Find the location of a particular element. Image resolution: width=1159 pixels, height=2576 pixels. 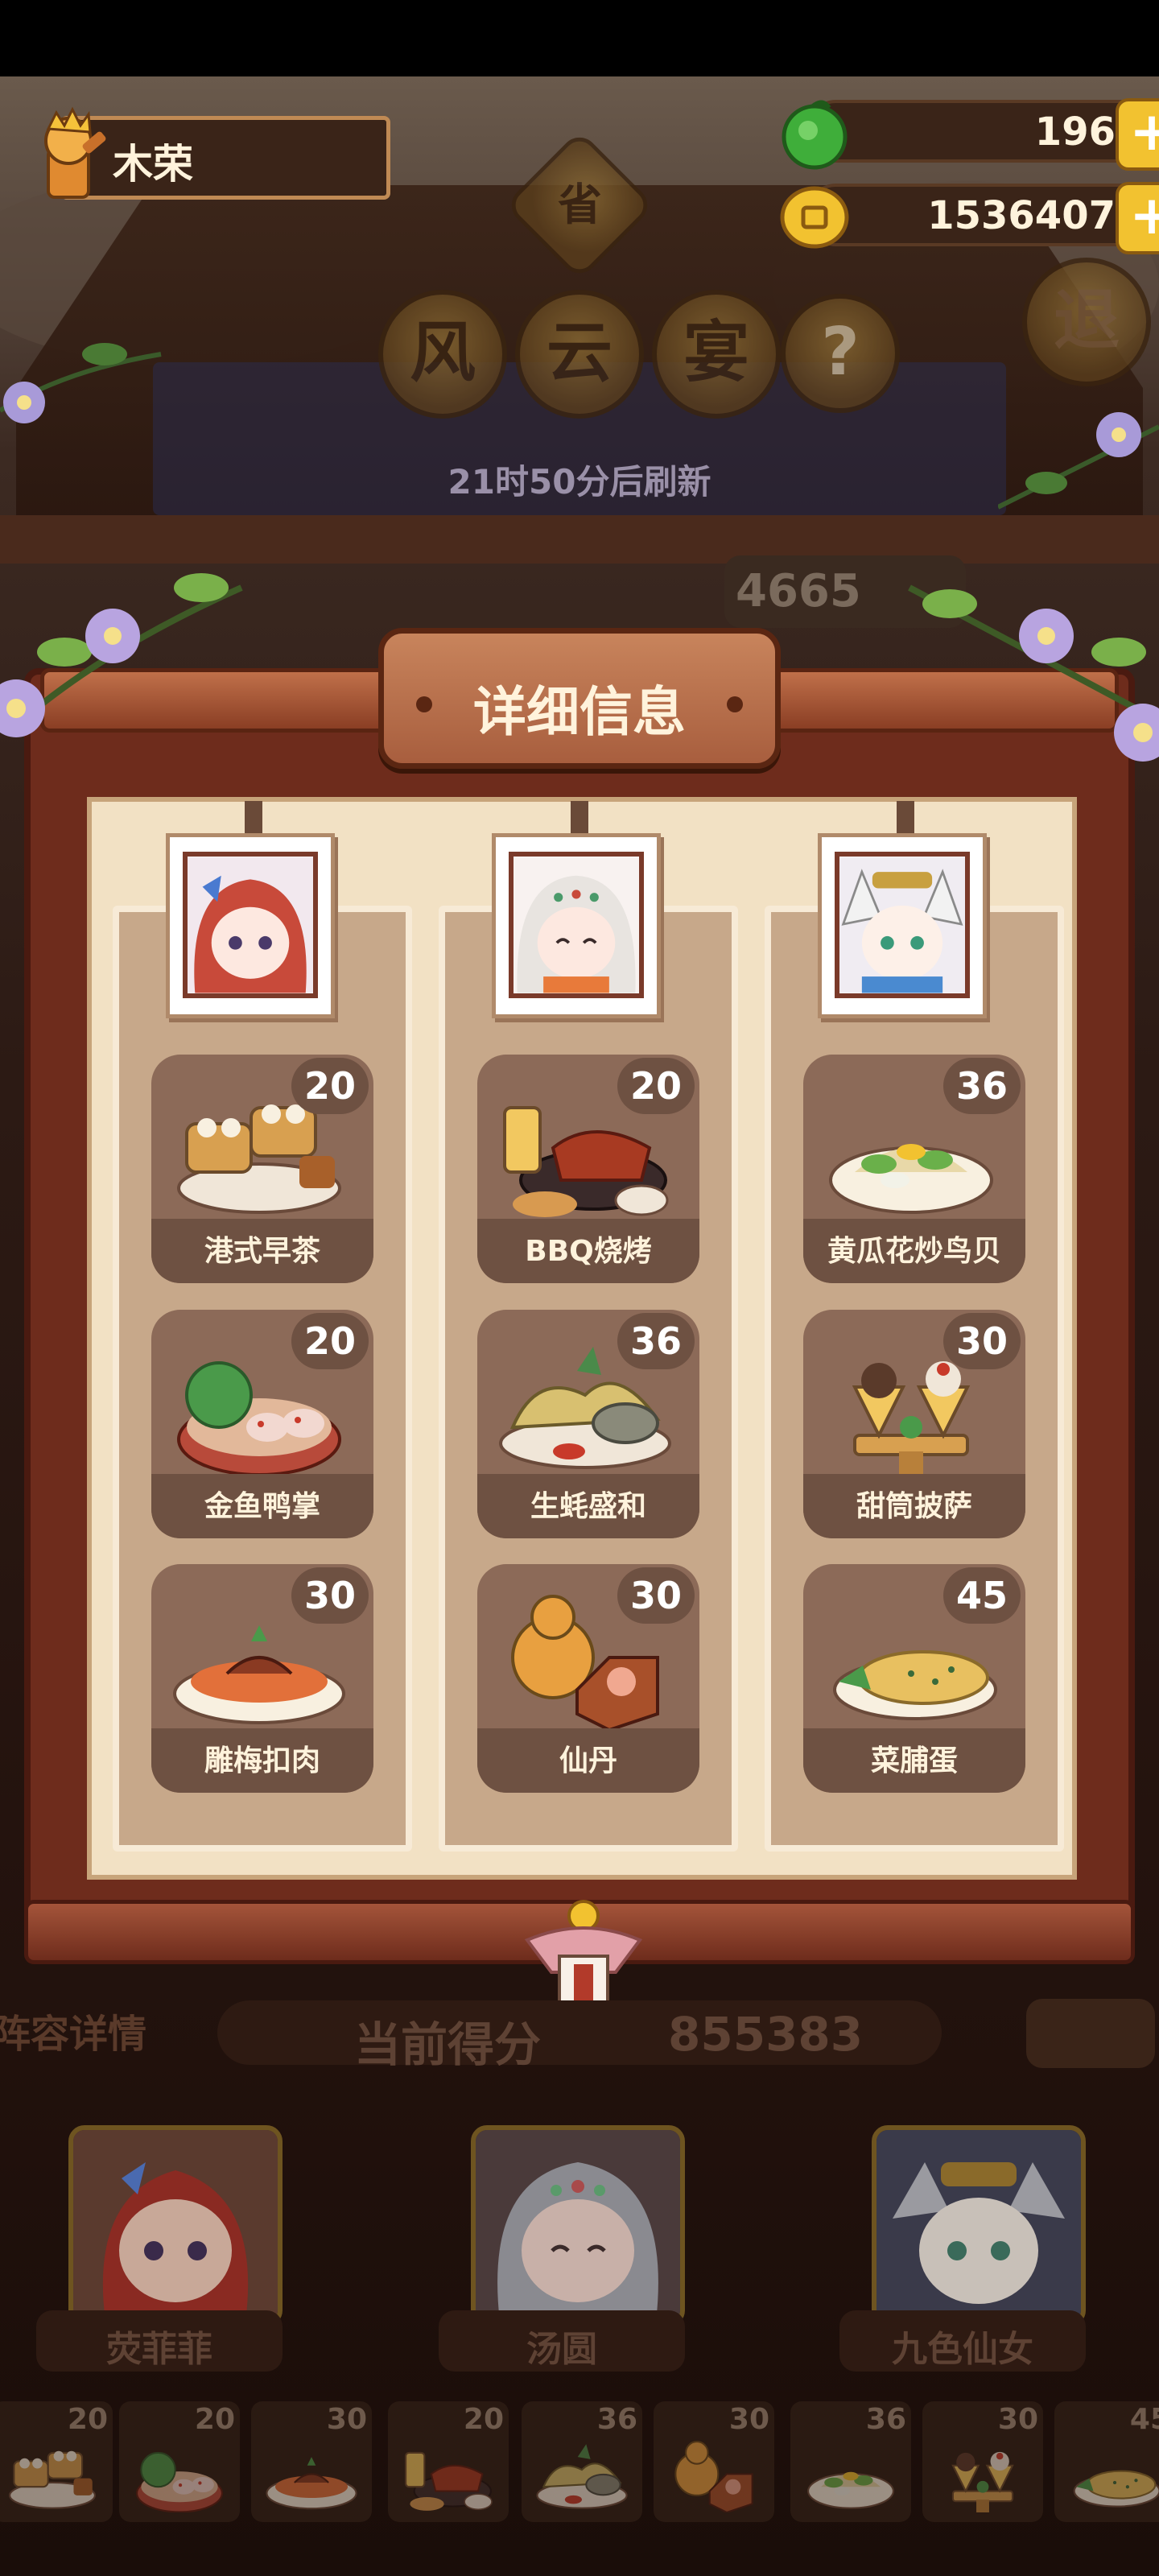

dish-card: 仙丹 30 is located at coordinates (588, 1678).